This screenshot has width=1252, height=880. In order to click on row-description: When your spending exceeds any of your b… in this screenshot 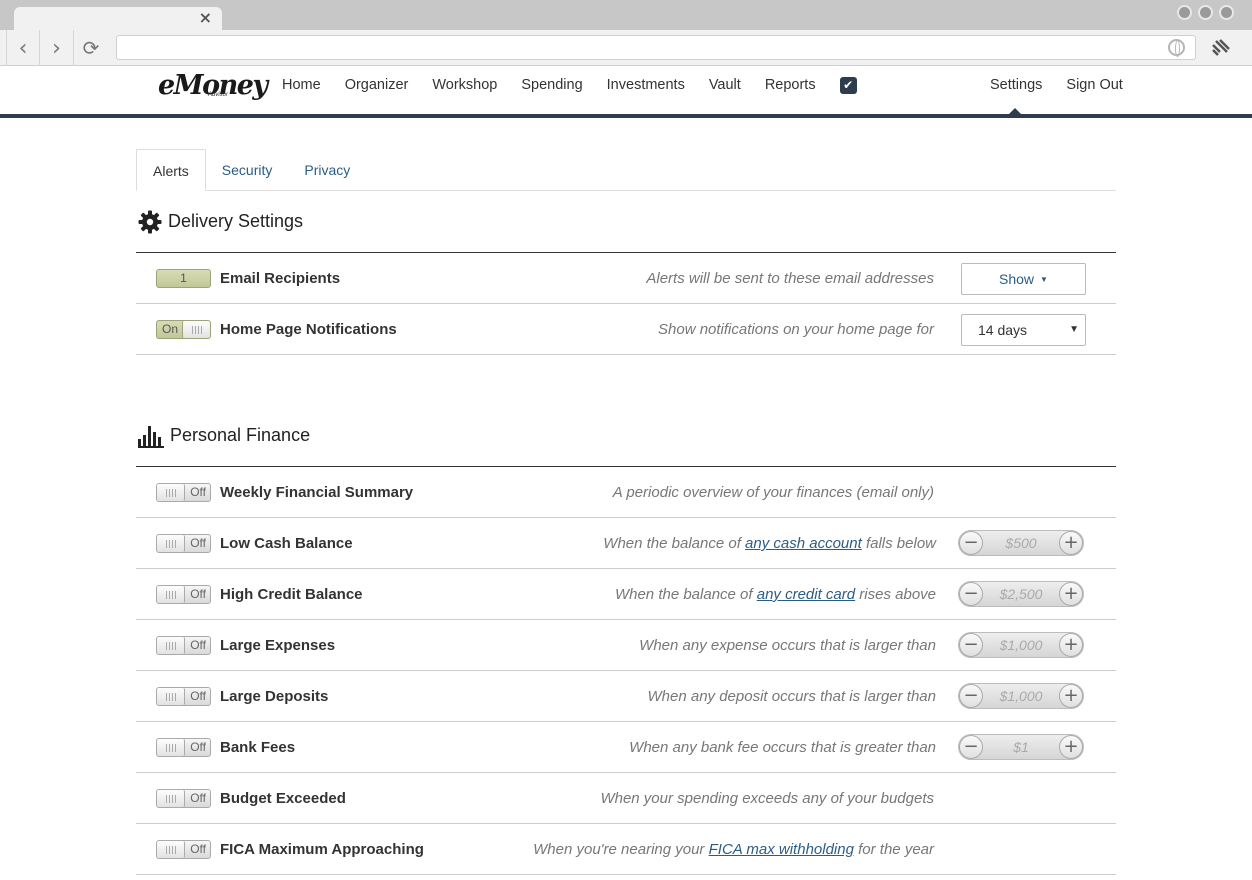, I will do `click(767, 798)`.